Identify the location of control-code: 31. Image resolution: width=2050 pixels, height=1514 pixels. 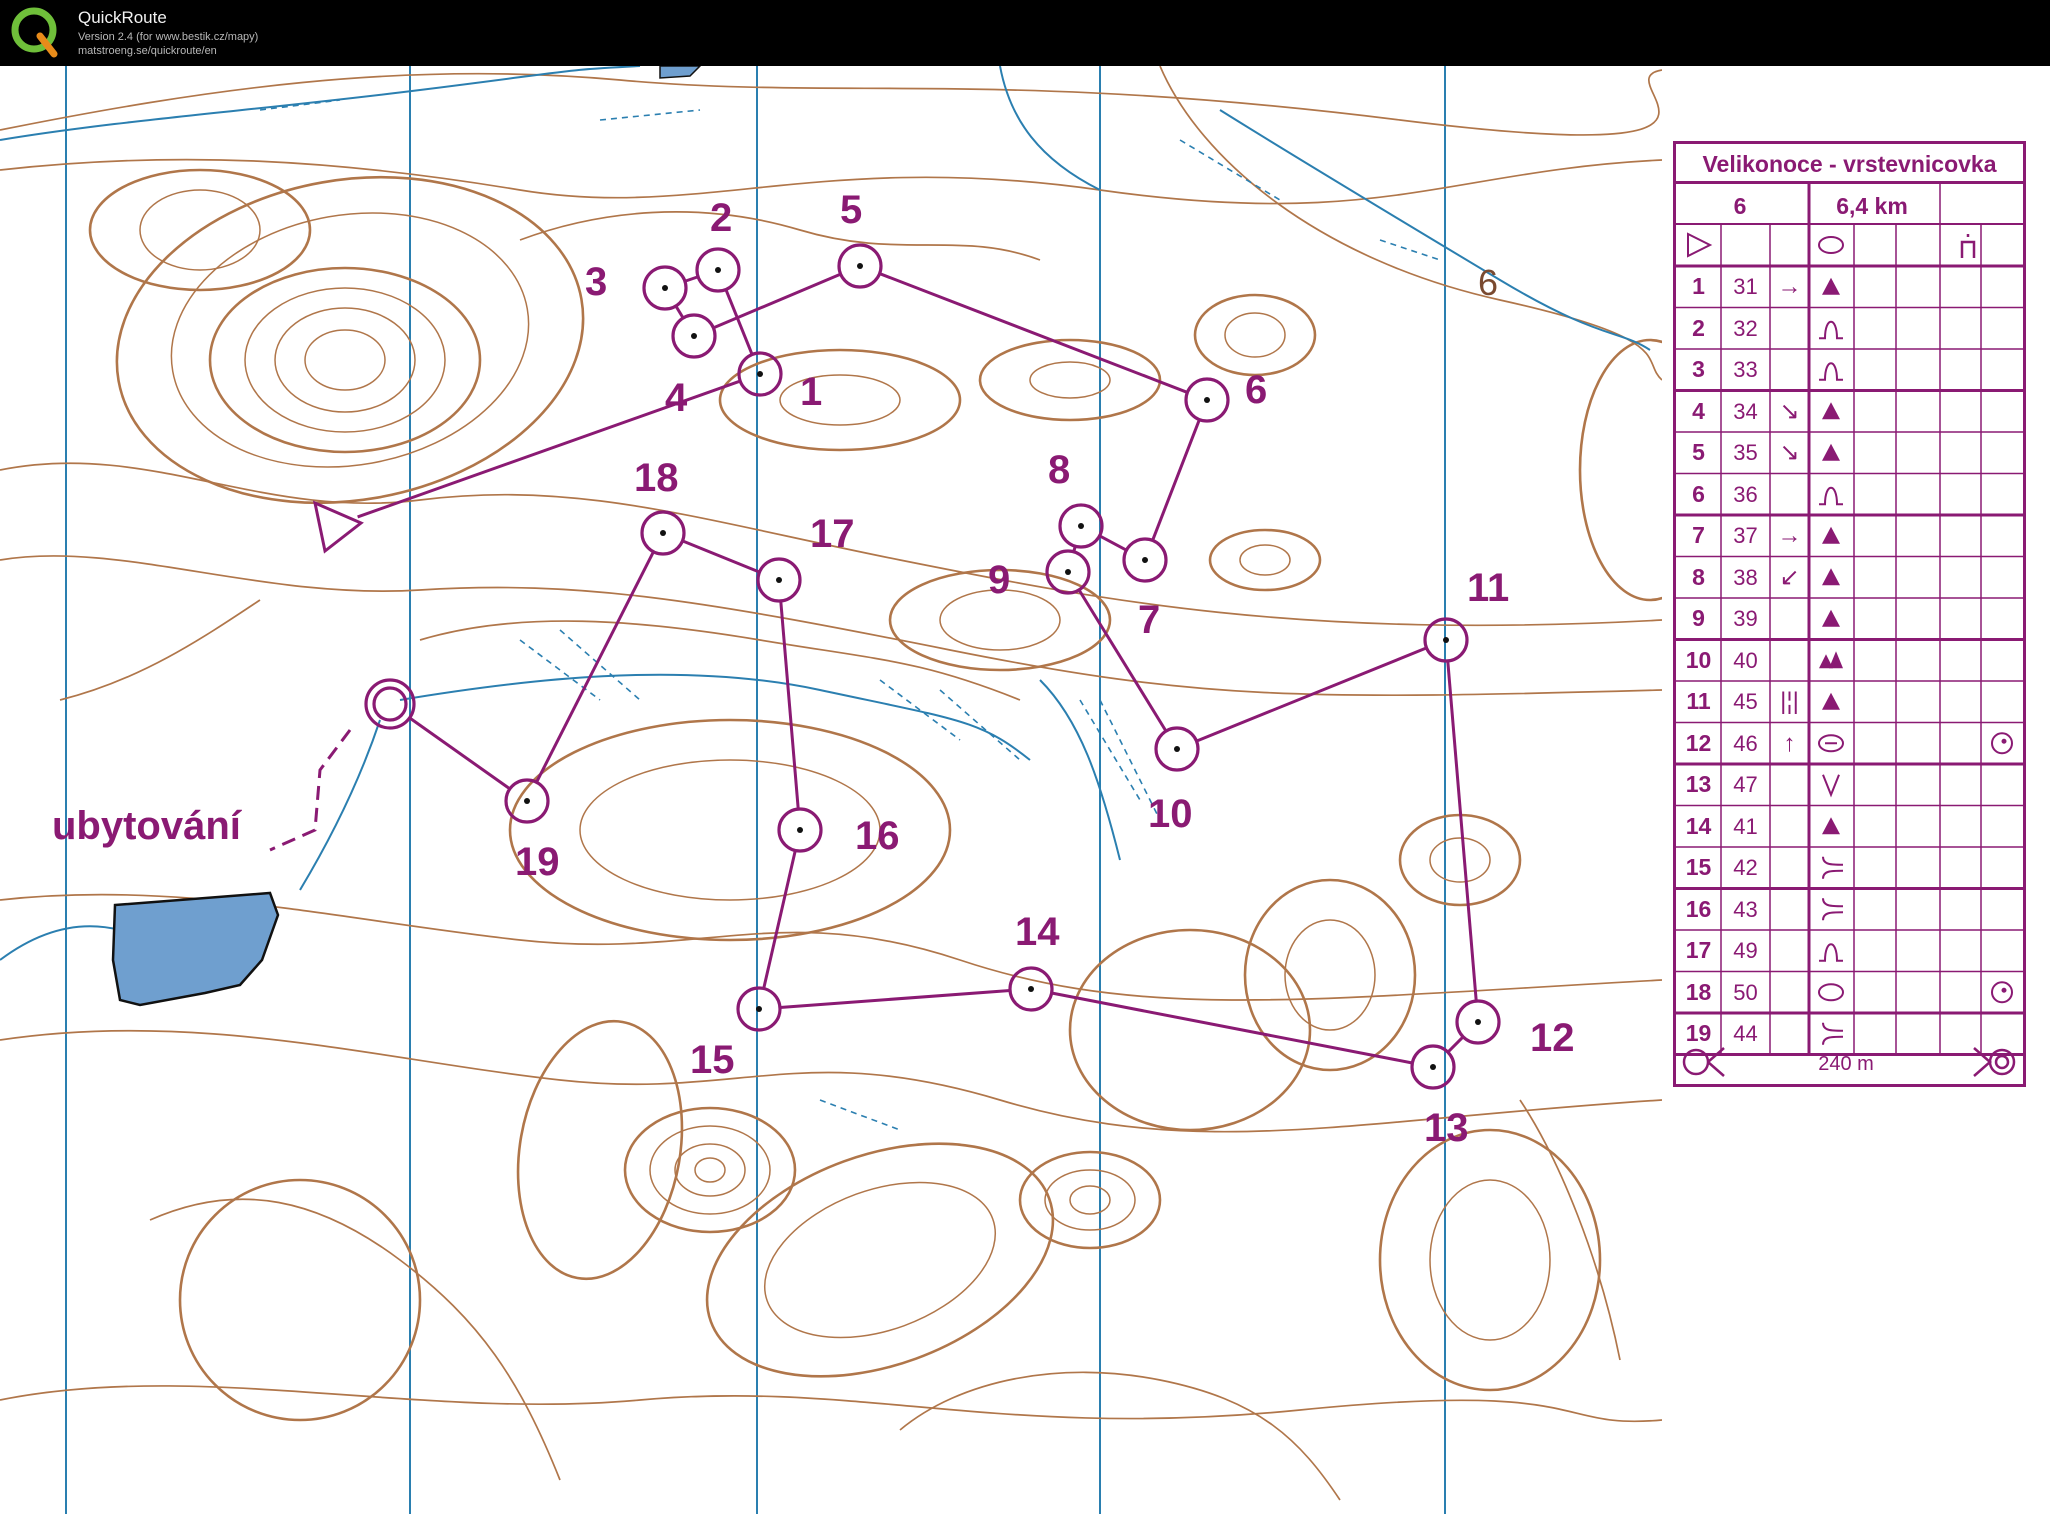
(1745, 286).